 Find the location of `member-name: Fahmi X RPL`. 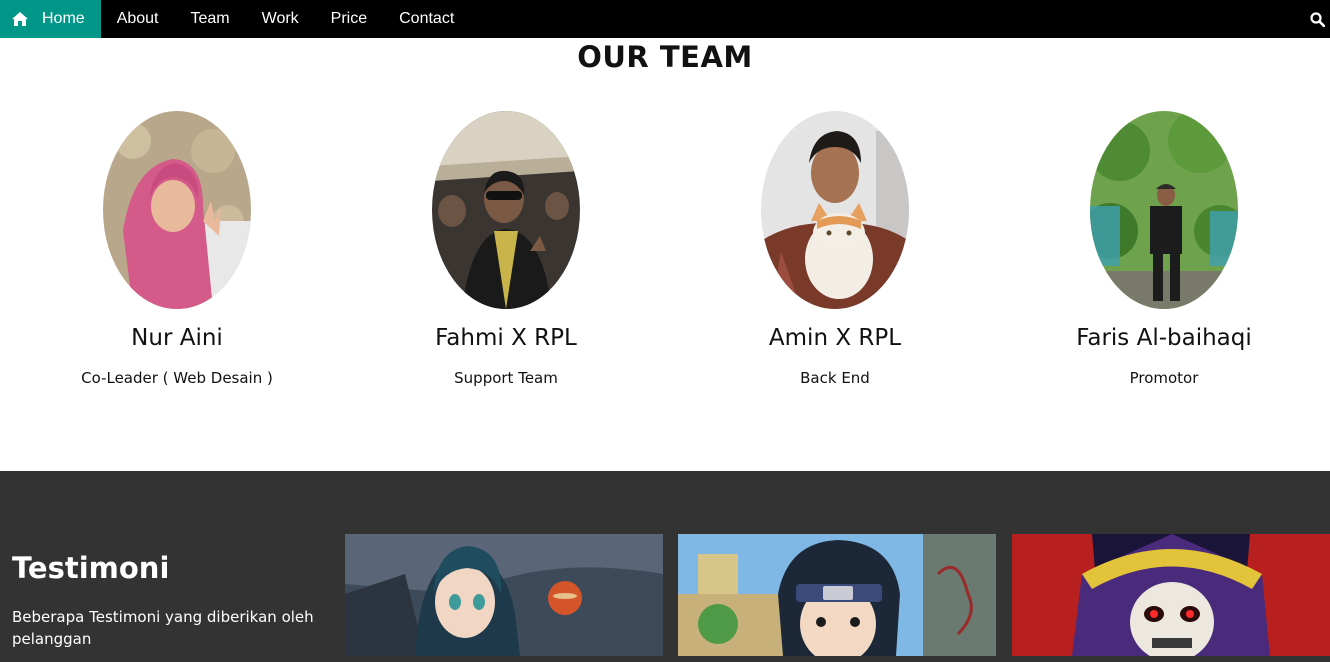

member-name: Fahmi X RPL is located at coordinates (506, 338).